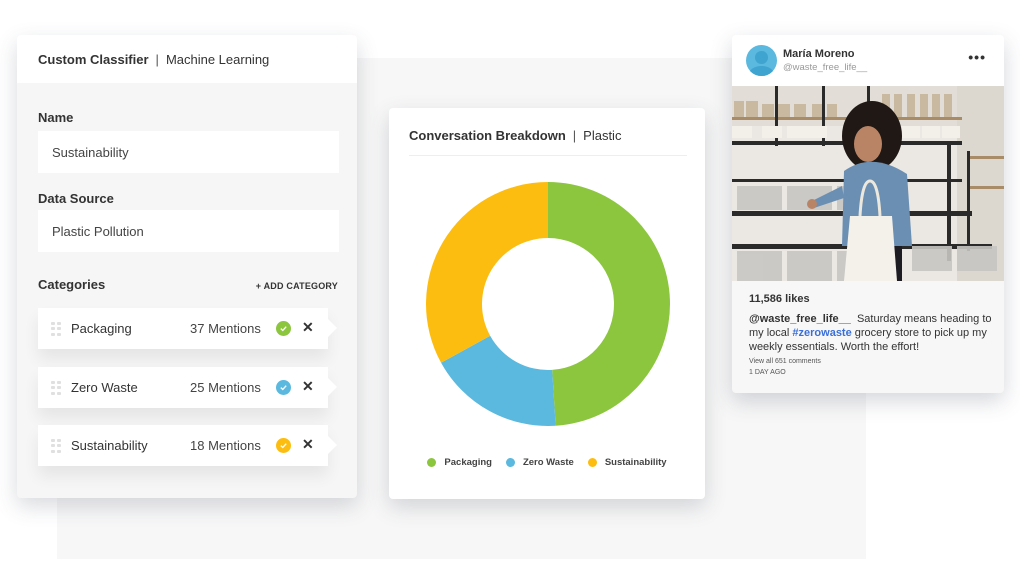 Image resolution: width=1020 pixels, height=578 pixels. Describe the element at coordinates (187, 328) in the screenshot. I see `category-row: Packaging 37 Mentions ✕` at that location.